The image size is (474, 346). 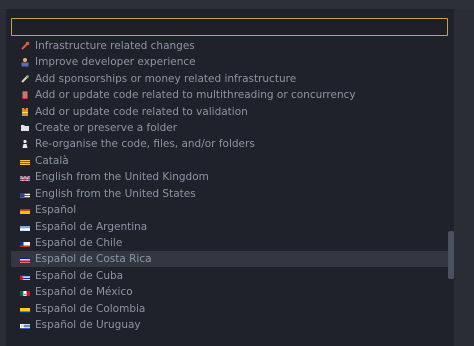 What do you see at coordinates (237, 4) in the screenshot?
I see `top-bar` at bounding box center [237, 4].